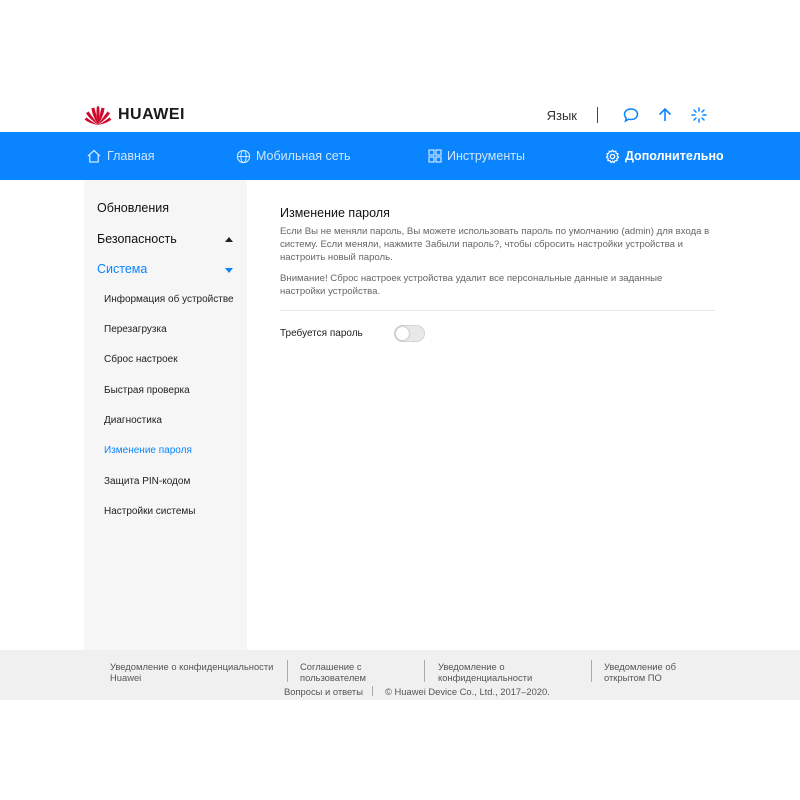  I want to click on sidebar-item-system: Система, so click(122, 269).